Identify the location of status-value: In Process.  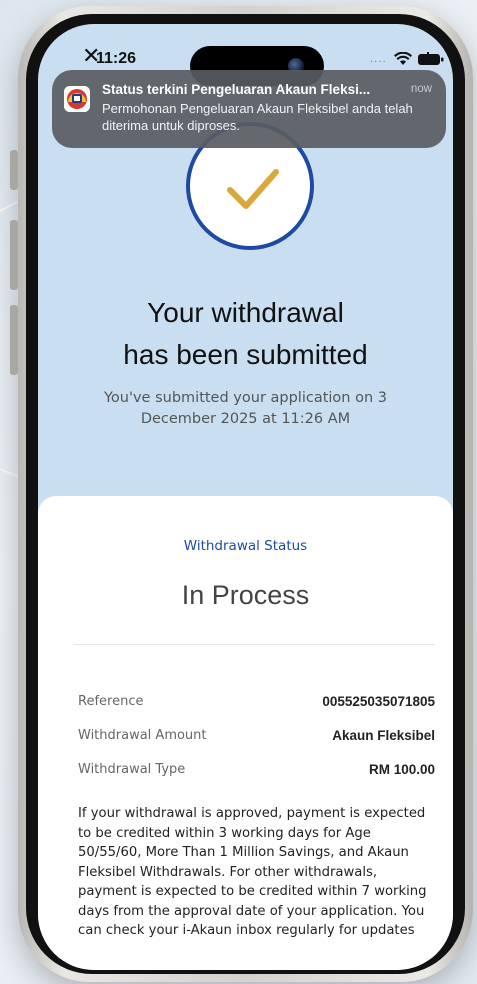
(245, 595).